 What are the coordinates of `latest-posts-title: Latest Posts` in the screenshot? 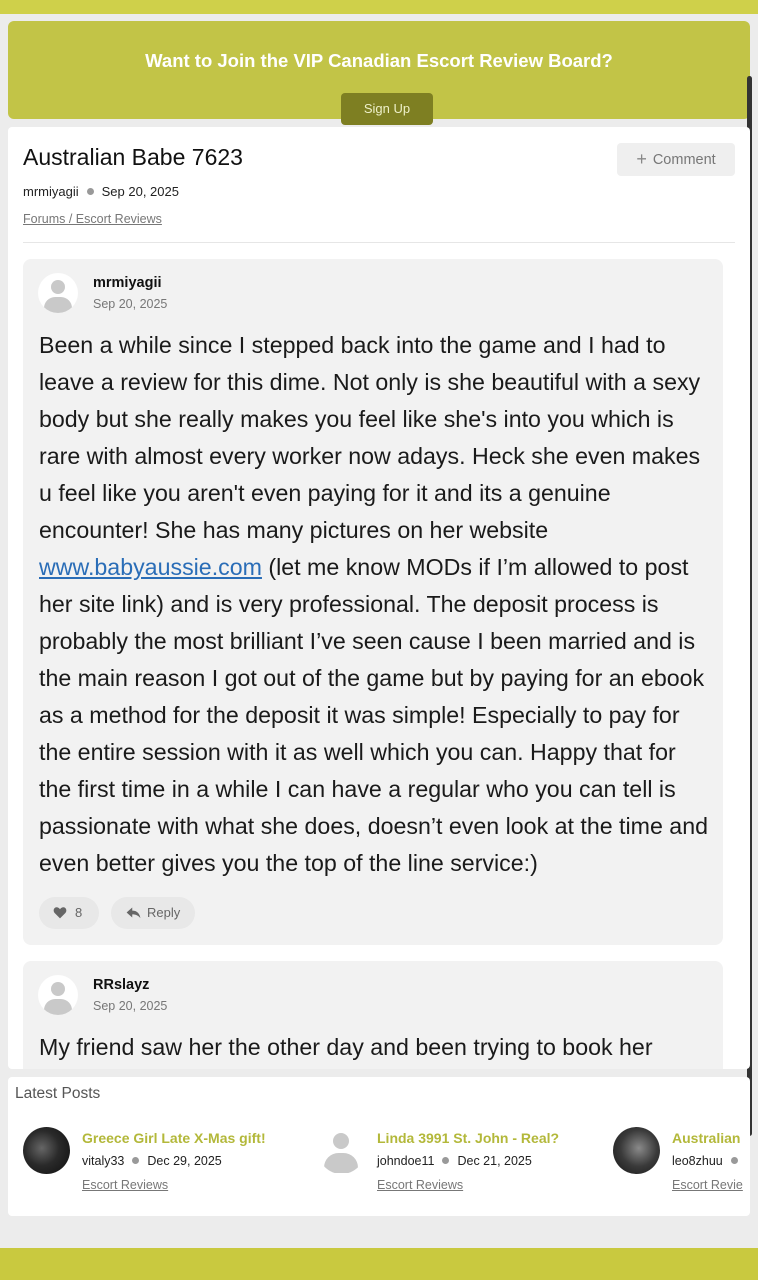 It's located at (58, 1093).